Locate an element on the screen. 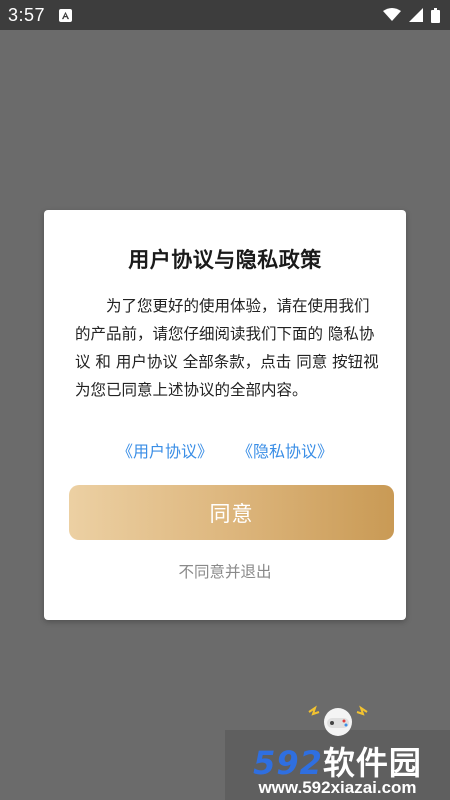  privacy-policy-link: 《隐私协议》 is located at coordinates (285, 450).